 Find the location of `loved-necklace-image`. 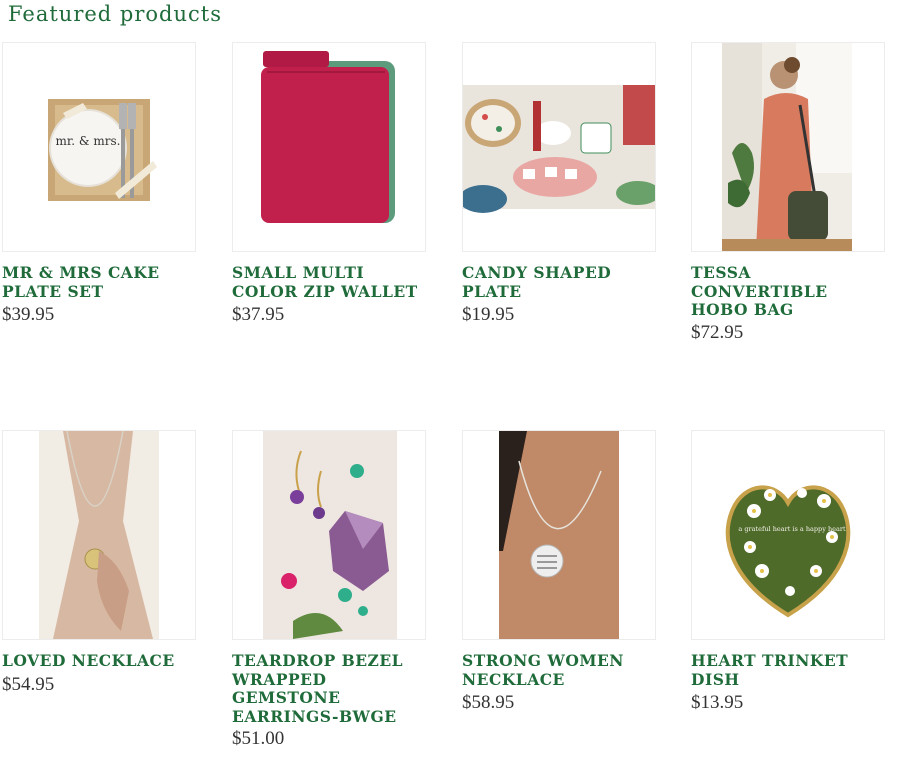

loved-necklace-image is located at coordinates (99, 535).